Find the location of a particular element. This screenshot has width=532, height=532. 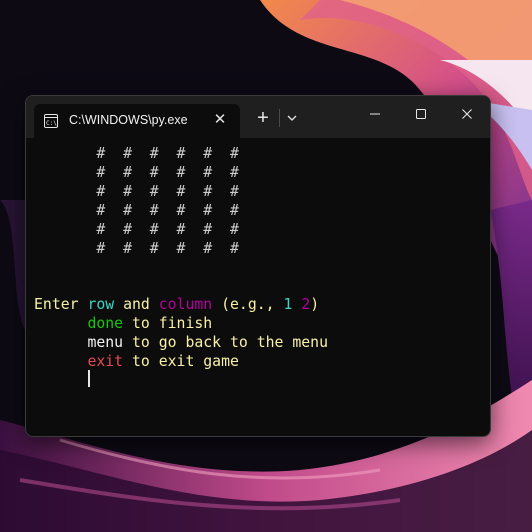

menu-text: to go back to the menu is located at coordinates (225, 342).